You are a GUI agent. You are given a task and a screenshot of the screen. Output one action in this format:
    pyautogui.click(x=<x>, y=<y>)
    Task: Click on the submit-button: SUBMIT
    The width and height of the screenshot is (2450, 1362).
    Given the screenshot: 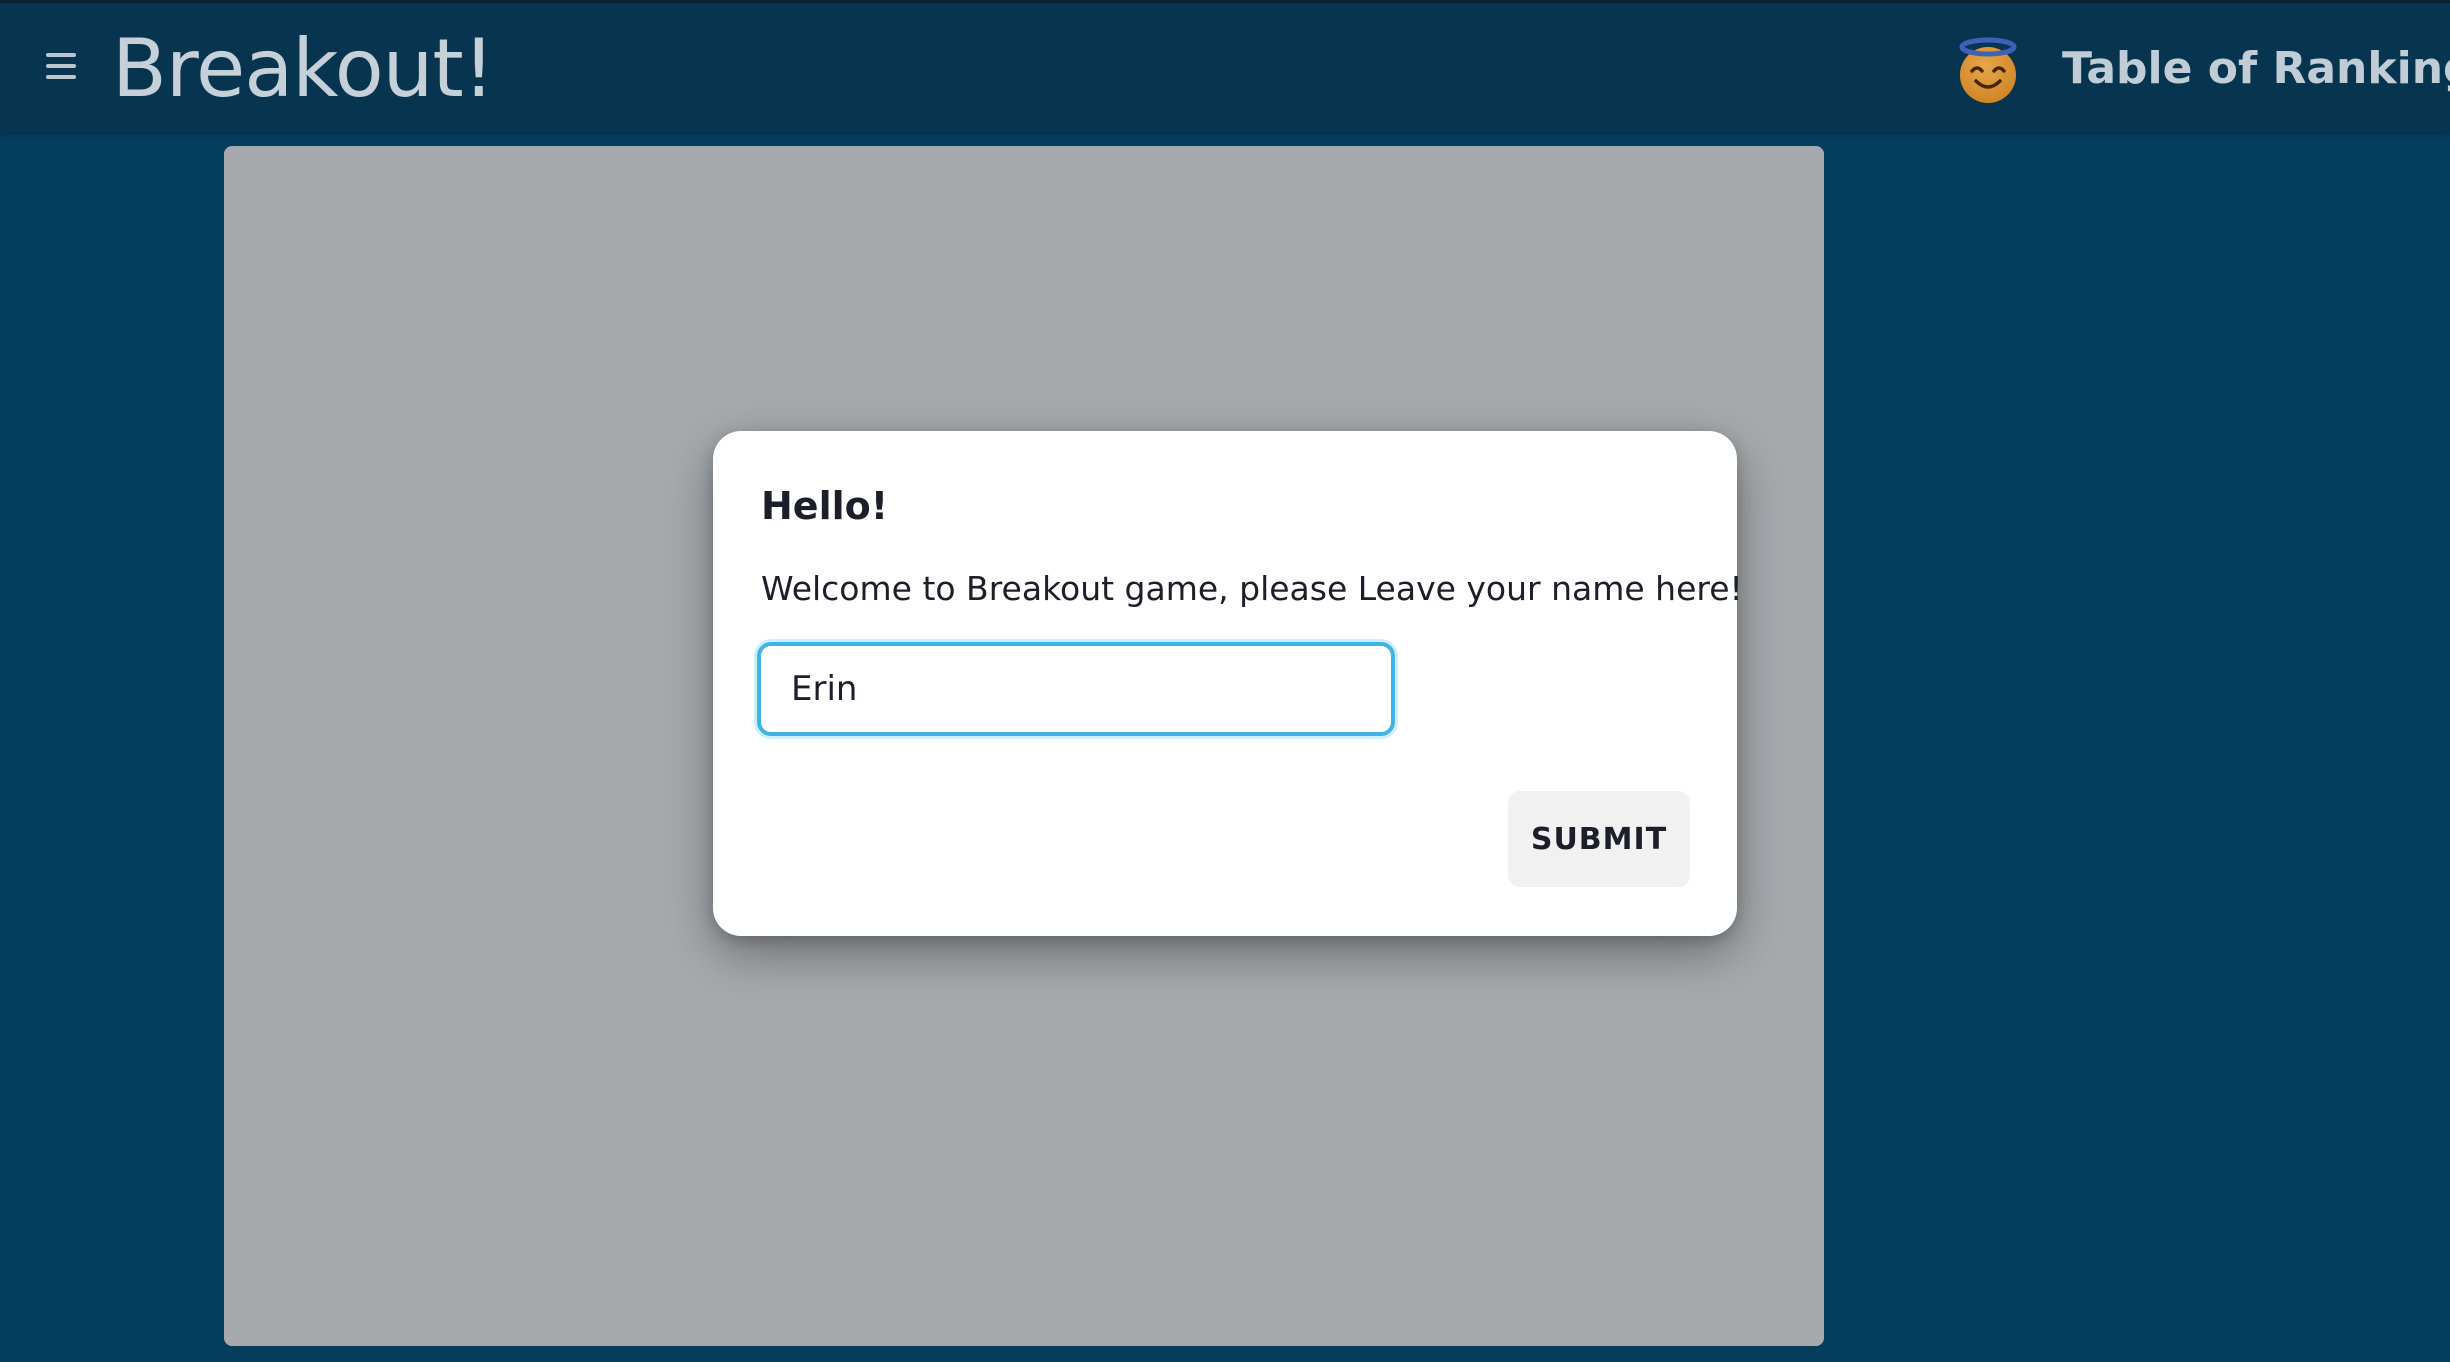 What is the action you would take?
    pyautogui.click(x=1599, y=839)
    